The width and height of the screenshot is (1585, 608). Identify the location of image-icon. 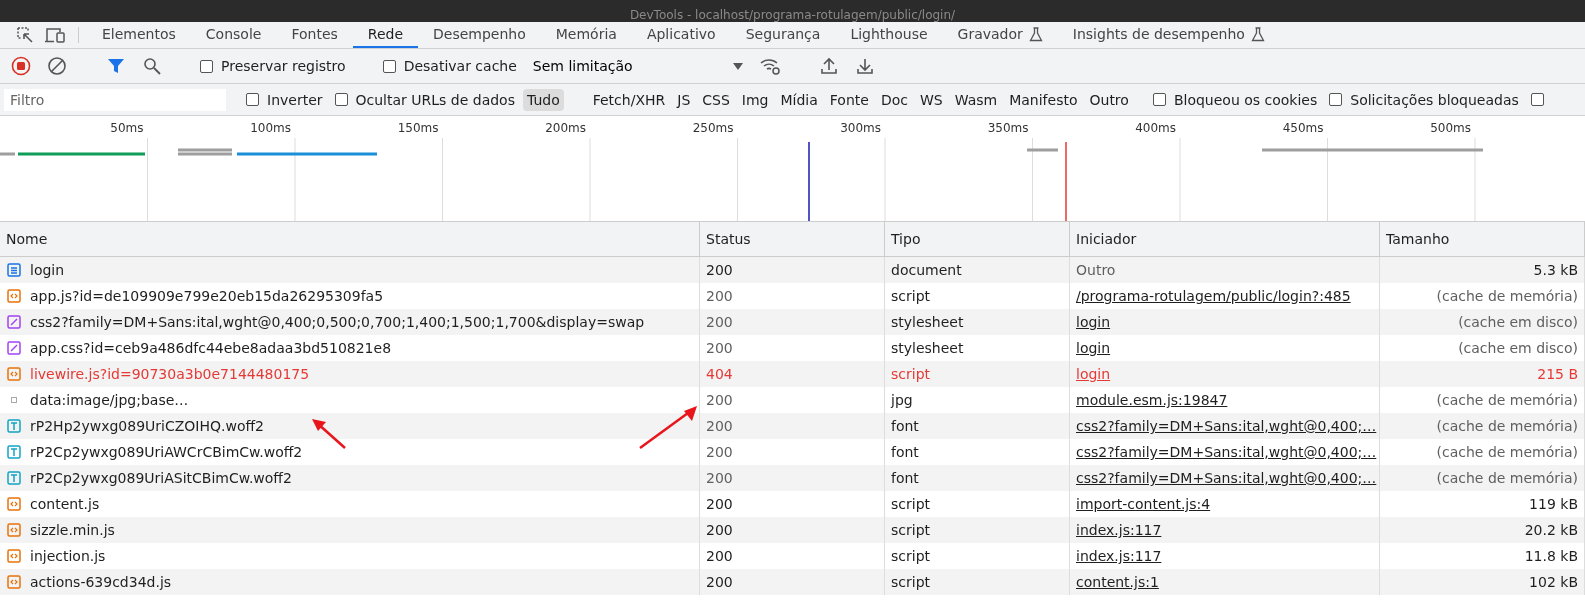
(14, 400).